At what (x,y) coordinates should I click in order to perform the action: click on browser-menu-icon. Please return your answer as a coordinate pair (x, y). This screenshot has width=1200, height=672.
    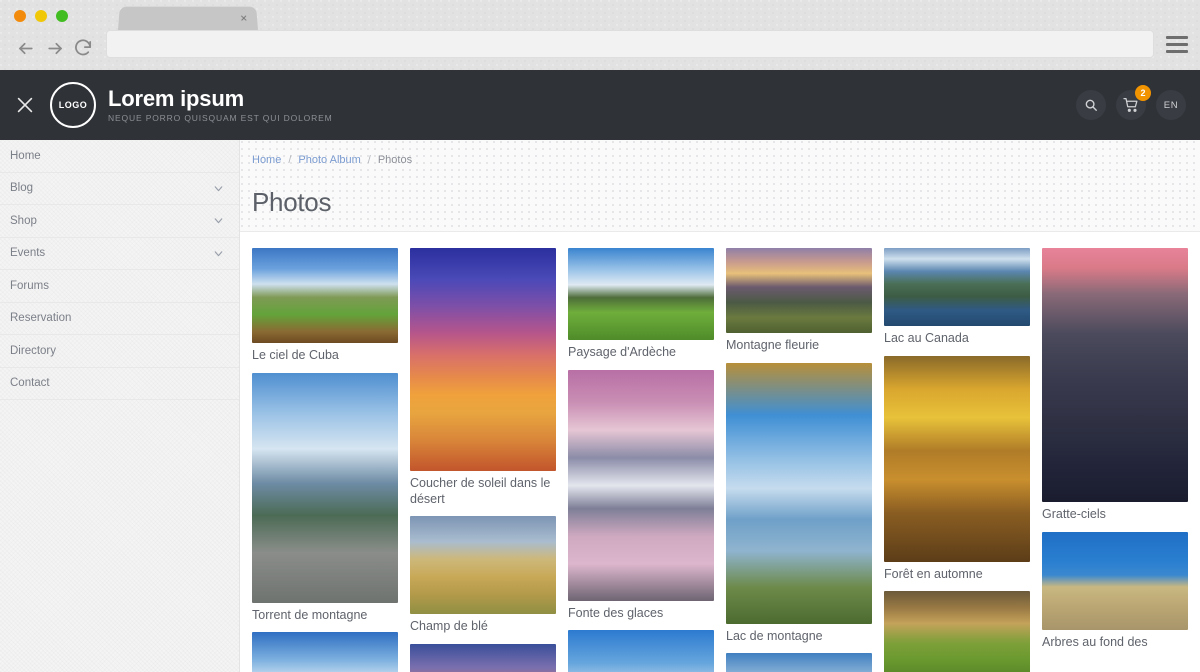
    Looking at the image, I should click on (1177, 44).